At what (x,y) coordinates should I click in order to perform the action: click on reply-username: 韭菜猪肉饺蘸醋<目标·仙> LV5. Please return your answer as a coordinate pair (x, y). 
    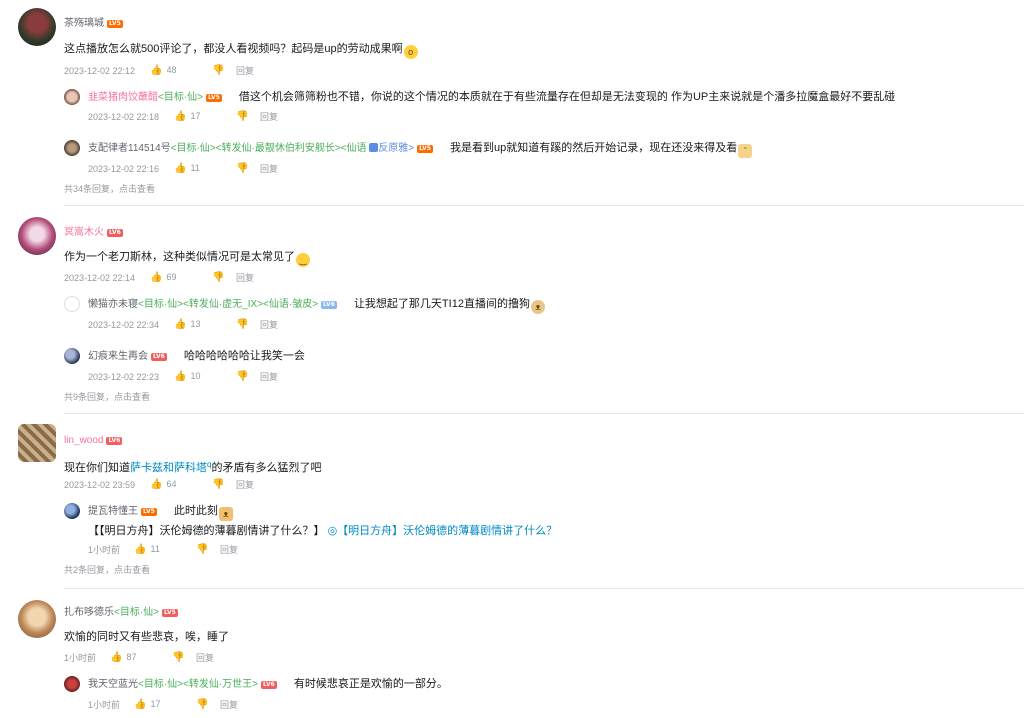
    Looking at the image, I should click on (155, 97).